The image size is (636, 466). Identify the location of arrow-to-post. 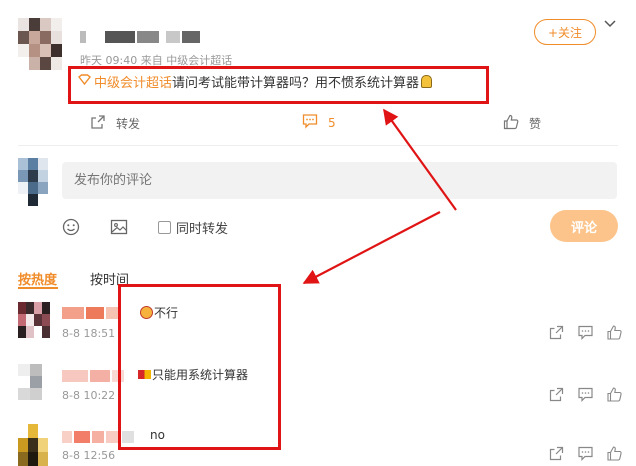
(420, 159).